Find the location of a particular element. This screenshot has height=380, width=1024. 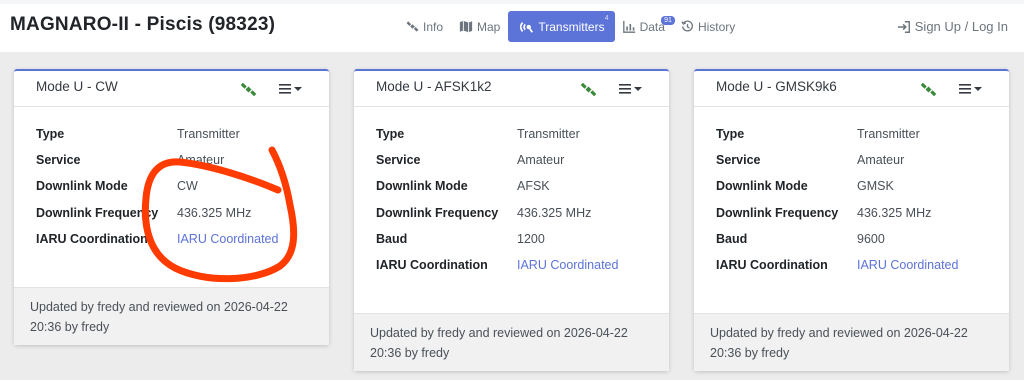

tab-map: Map is located at coordinates (479, 26).